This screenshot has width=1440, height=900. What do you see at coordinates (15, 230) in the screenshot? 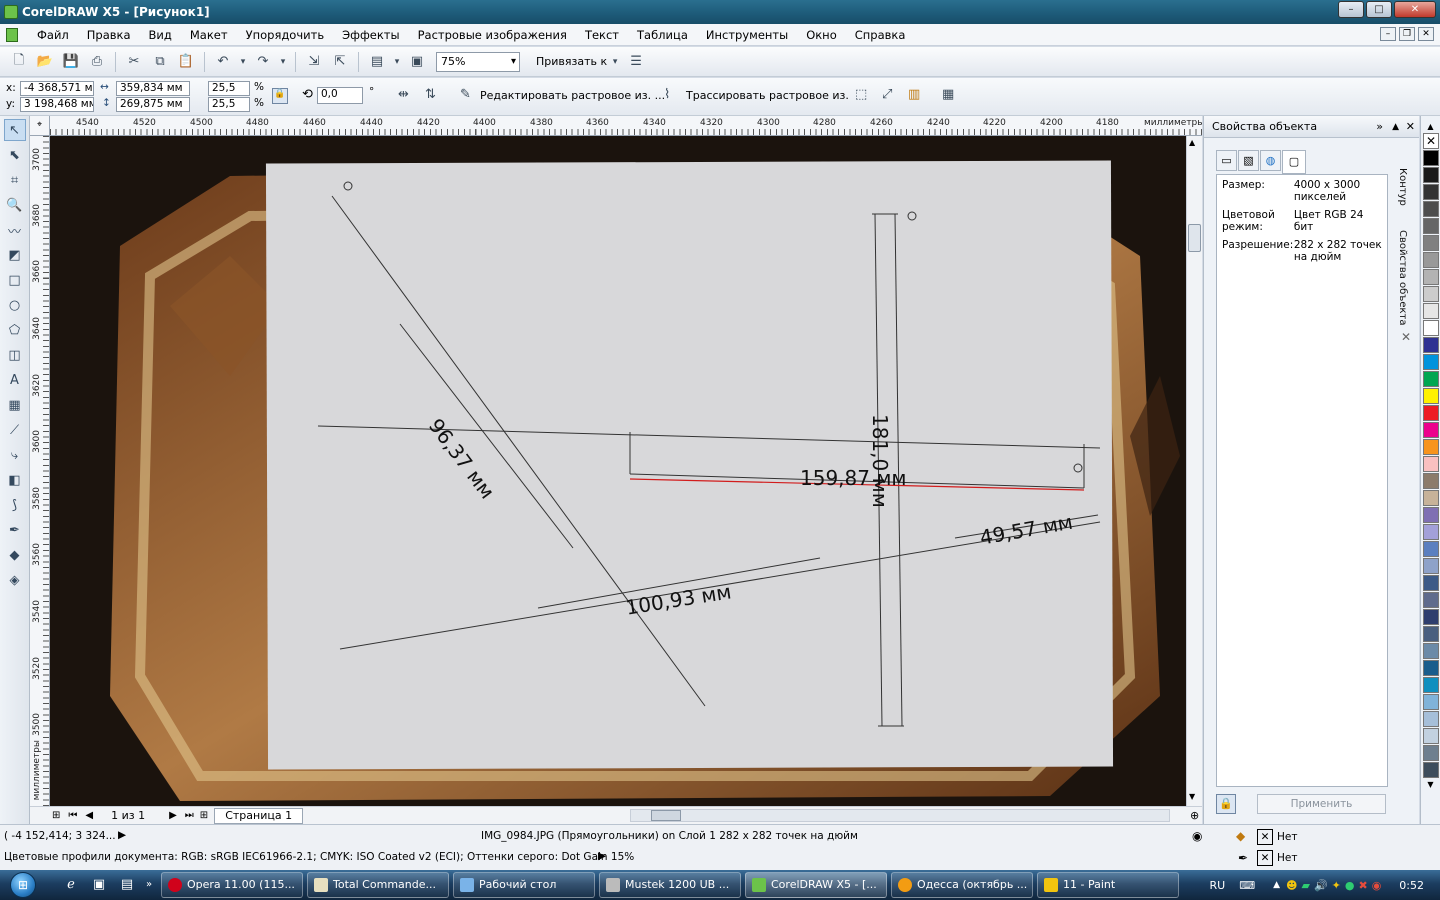
I see `freehand-tool-icon: 〰` at bounding box center [15, 230].